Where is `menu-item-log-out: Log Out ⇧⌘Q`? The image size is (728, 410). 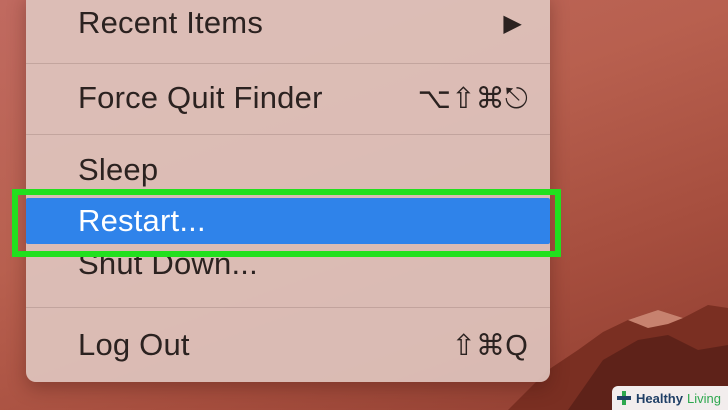 menu-item-log-out: Log Out ⇧⌘Q is located at coordinates (288, 345).